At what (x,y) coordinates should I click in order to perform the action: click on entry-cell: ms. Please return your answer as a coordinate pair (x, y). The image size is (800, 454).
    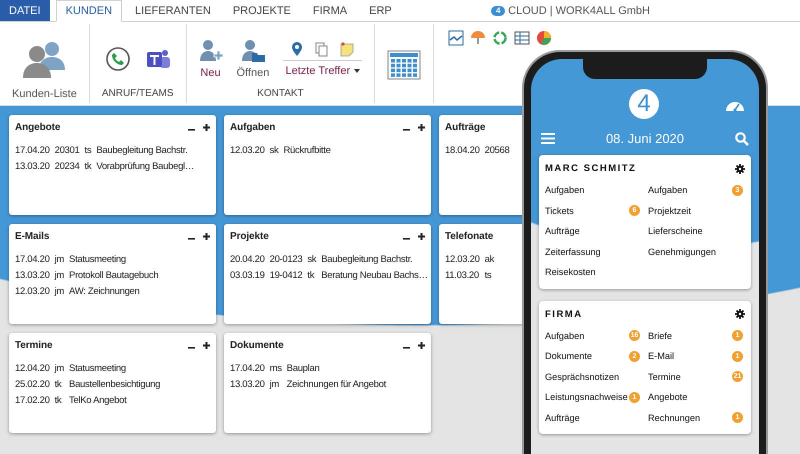
    Looking at the image, I should click on (276, 368).